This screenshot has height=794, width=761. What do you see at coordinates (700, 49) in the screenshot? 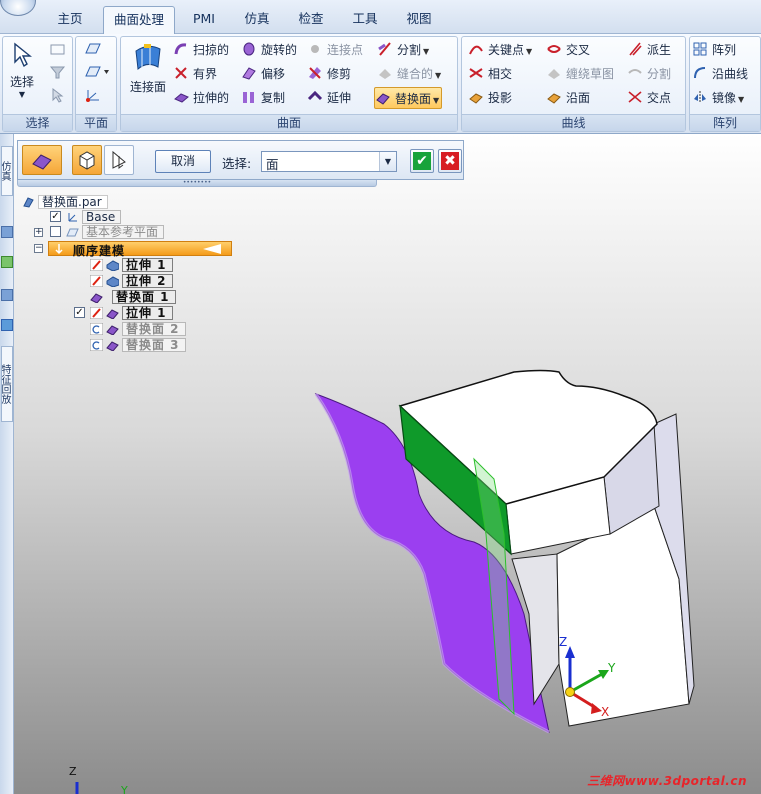
I see `pattern-icon` at bounding box center [700, 49].